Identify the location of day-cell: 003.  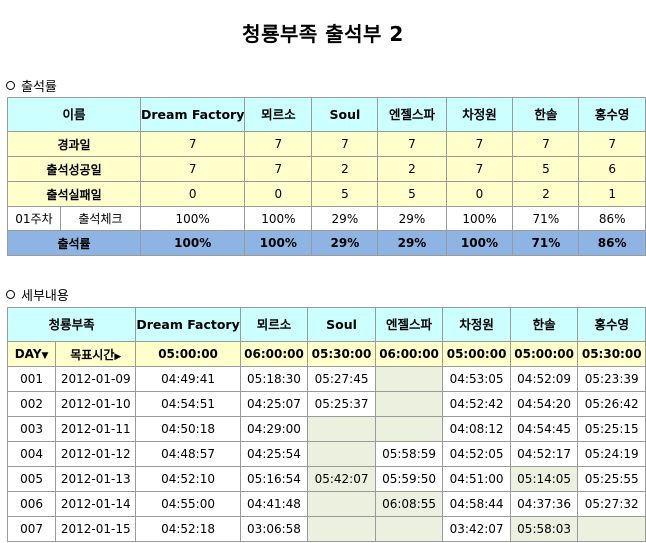
(31, 429).